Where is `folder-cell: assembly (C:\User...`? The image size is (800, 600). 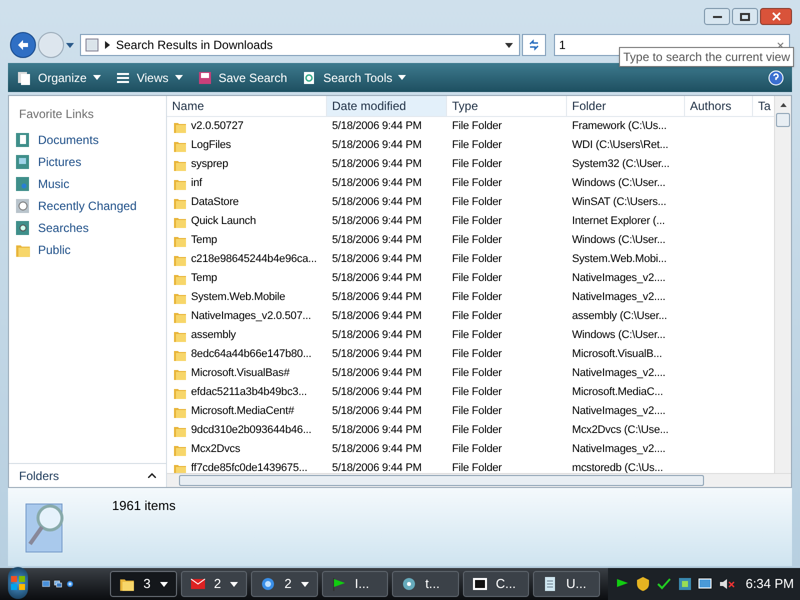
folder-cell: assembly (C:\User... is located at coordinates (620, 316).